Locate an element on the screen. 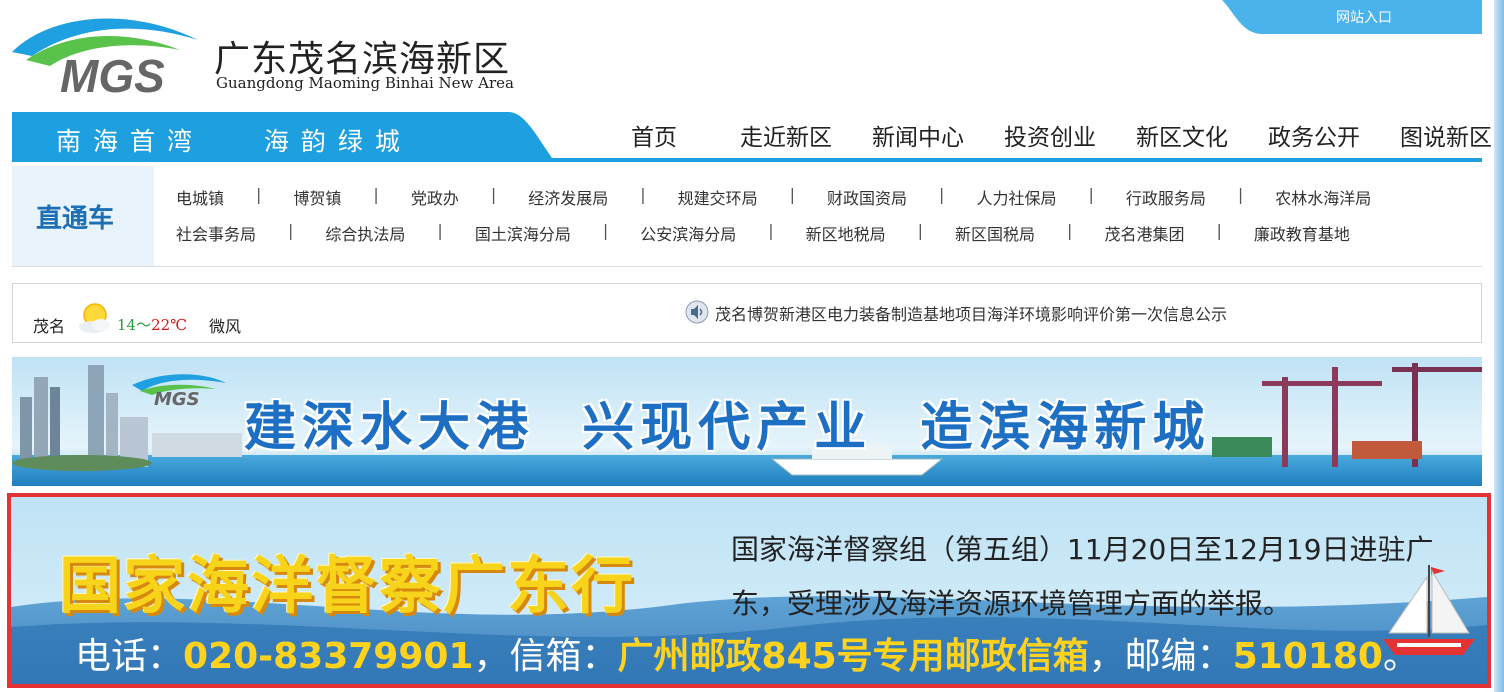 Image resolution: width=1504 pixels, height=692 pixels. temperature: 14～22℃ is located at coordinates (152, 324).